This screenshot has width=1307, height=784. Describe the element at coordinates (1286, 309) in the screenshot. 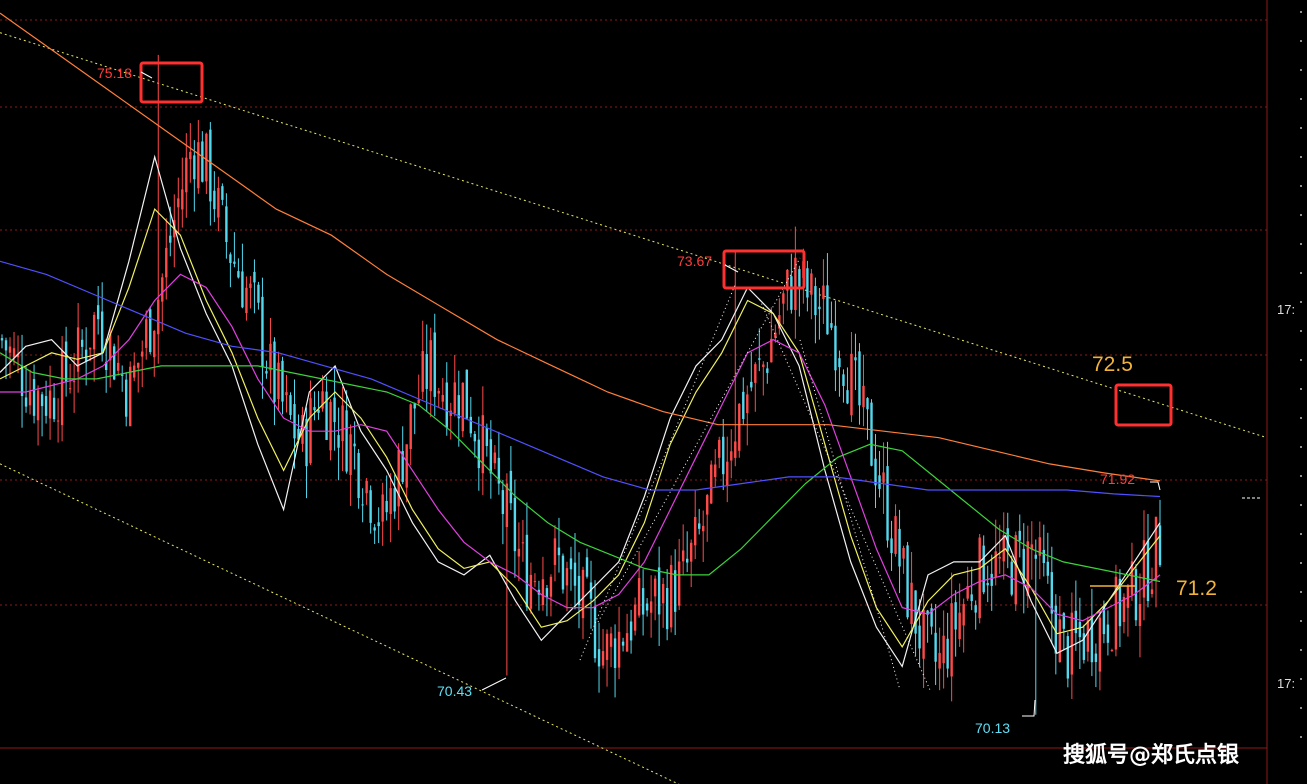

I see `time-axis-fragment-1: 17:` at that location.